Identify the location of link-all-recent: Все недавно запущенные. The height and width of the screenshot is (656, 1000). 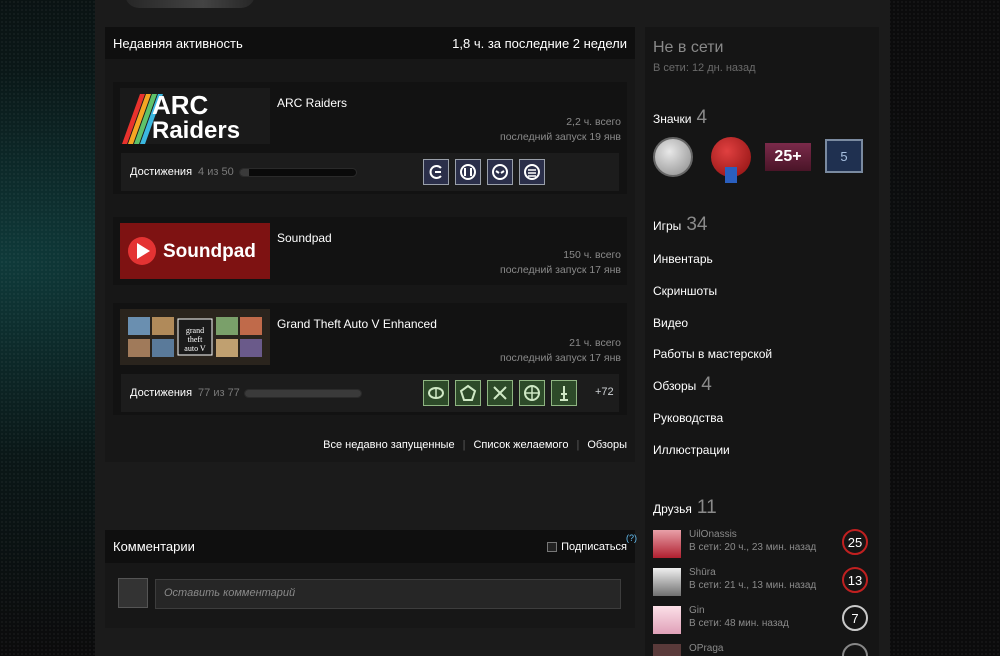
(388, 445).